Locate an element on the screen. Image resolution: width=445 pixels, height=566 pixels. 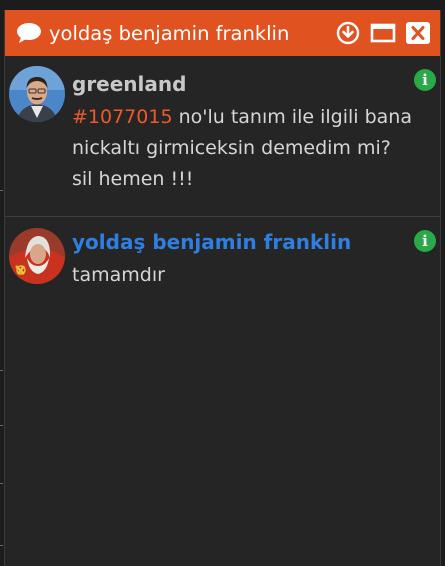
window-title: yoldaş benjamin franklin is located at coordinates (169, 33).